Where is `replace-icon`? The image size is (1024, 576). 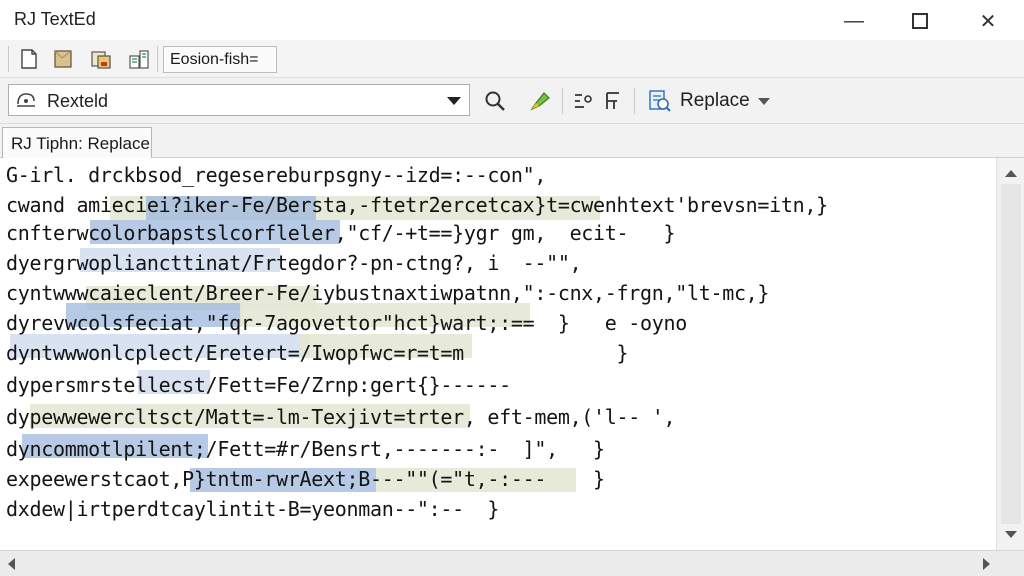 replace-icon is located at coordinates (660, 101).